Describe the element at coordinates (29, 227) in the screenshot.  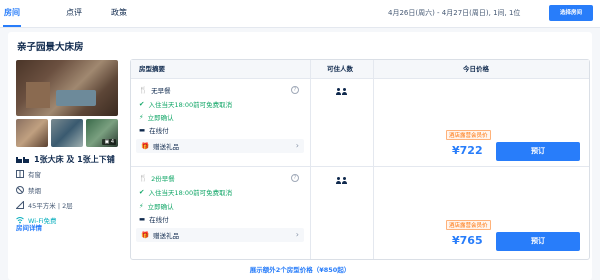
I see `room-details-link: 房间详情` at that location.